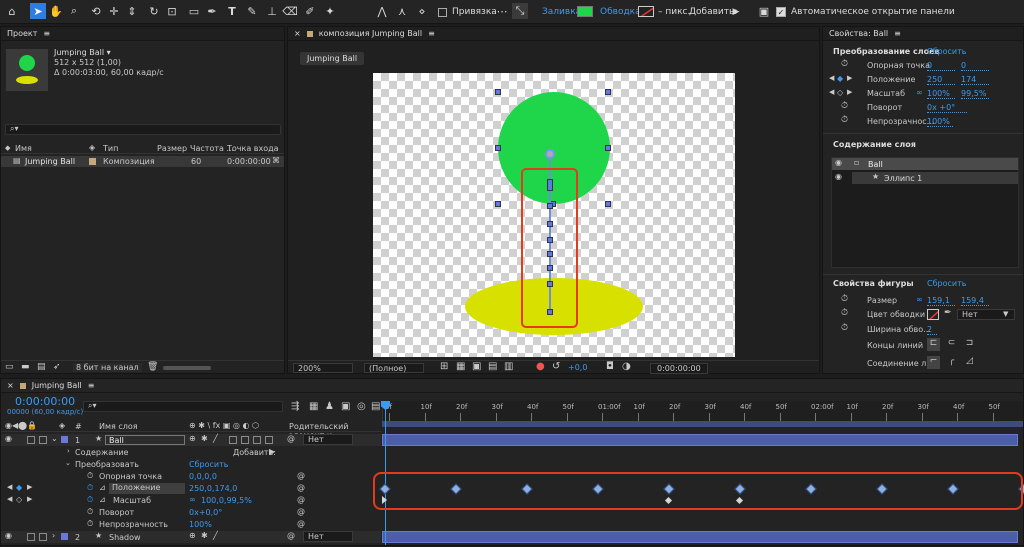 The height and width of the screenshot is (547, 1024). Describe the element at coordinates (781, 12) in the screenshot. I see `auto-open-checkbox: ✓` at that location.